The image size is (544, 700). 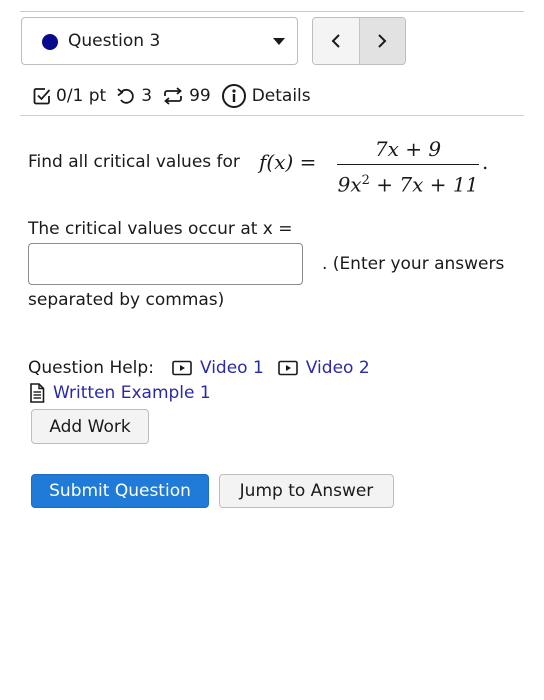 What do you see at coordinates (173, 96) in the screenshot?
I see `repeat-icon` at bounding box center [173, 96].